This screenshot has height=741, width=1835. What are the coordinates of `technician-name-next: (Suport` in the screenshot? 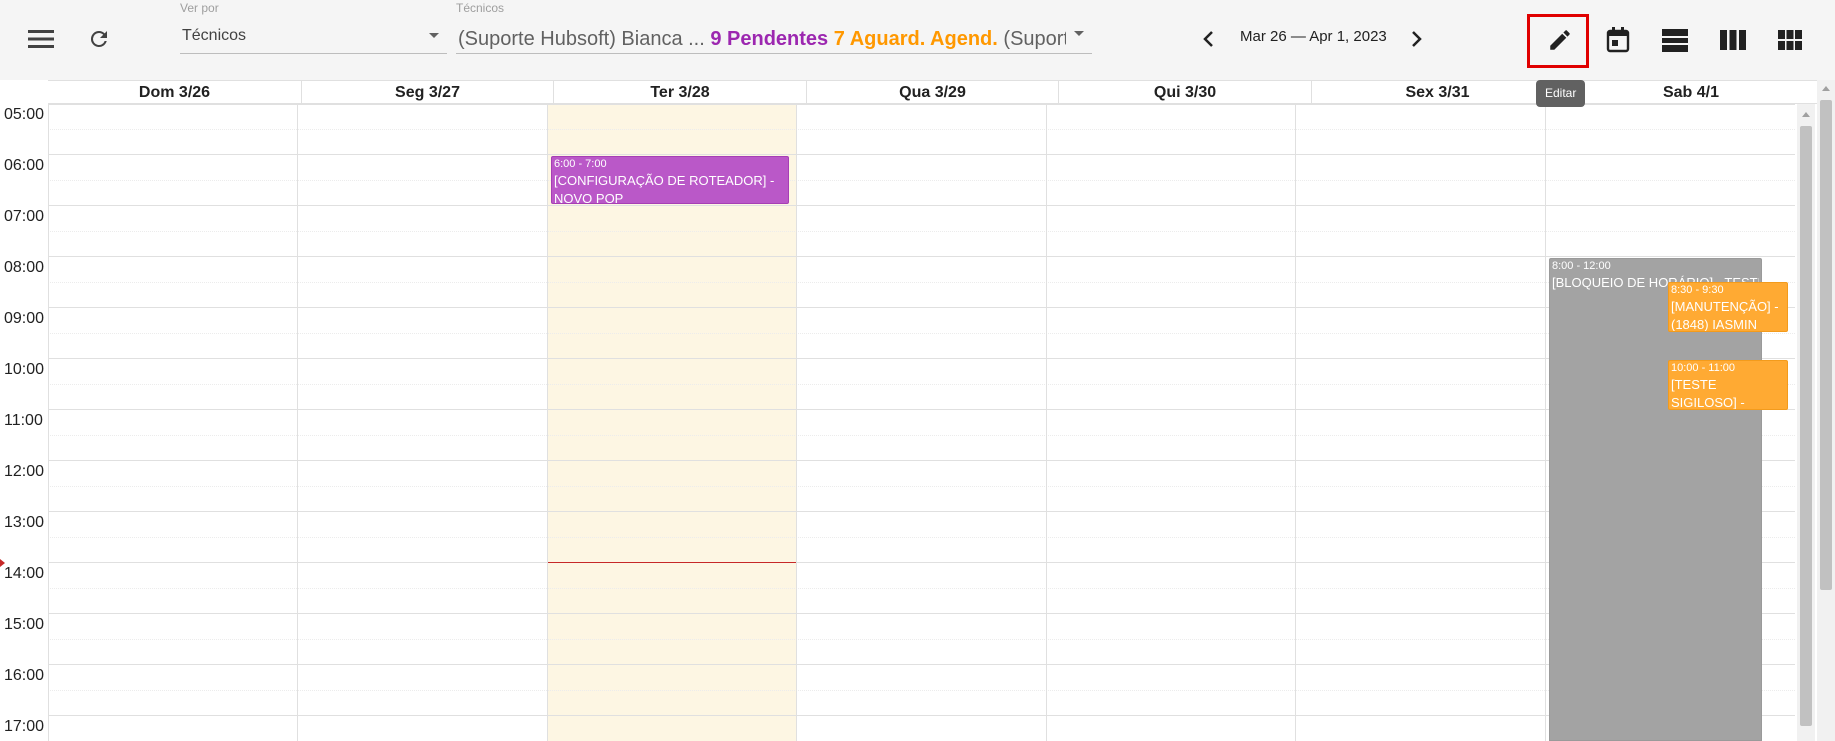 It's located at (1034, 39).